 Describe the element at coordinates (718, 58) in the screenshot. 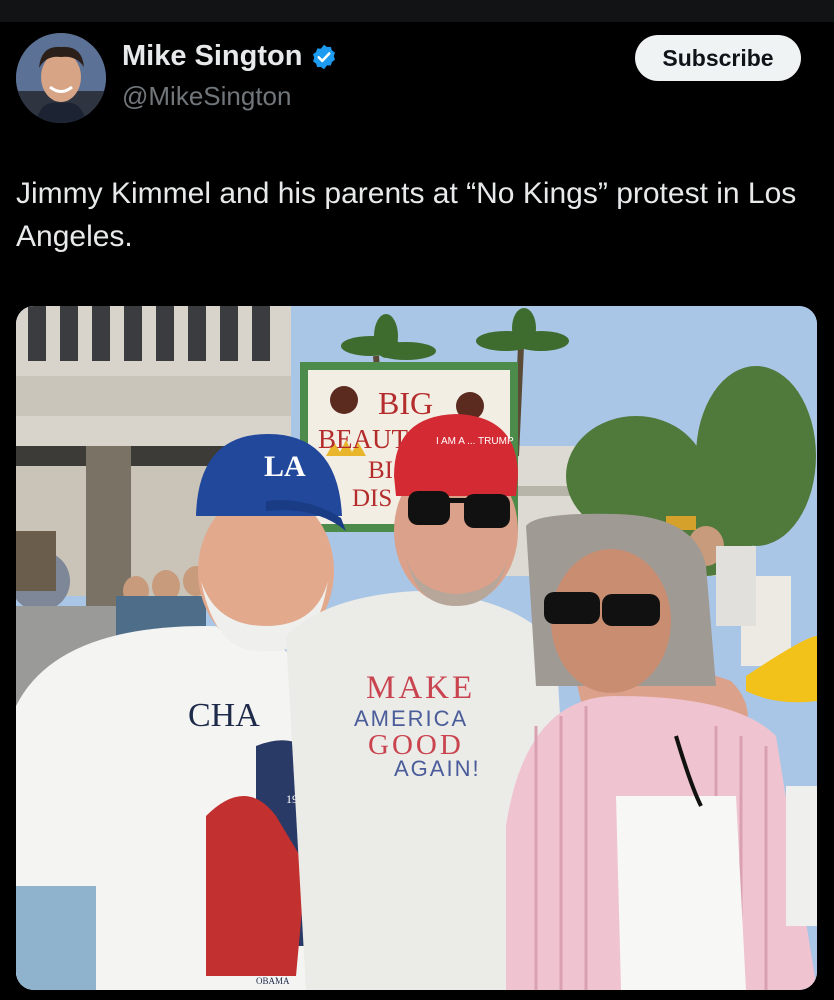

I see `subscribe-button: Subscribe` at that location.